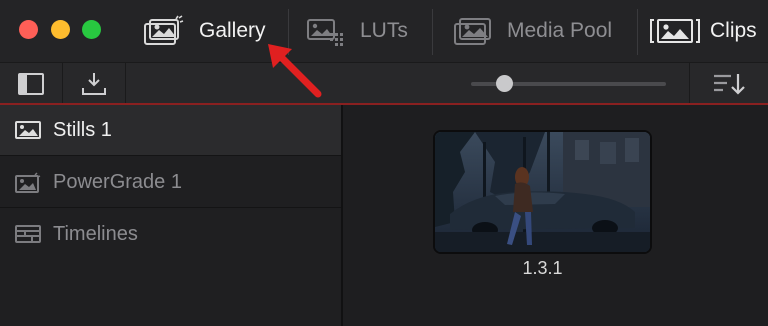 Image resolution: width=768 pixels, height=326 pixels. Describe the element at coordinates (117, 181) in the screenshot. I see `album-item-label: PowerGrade 1` at that location.